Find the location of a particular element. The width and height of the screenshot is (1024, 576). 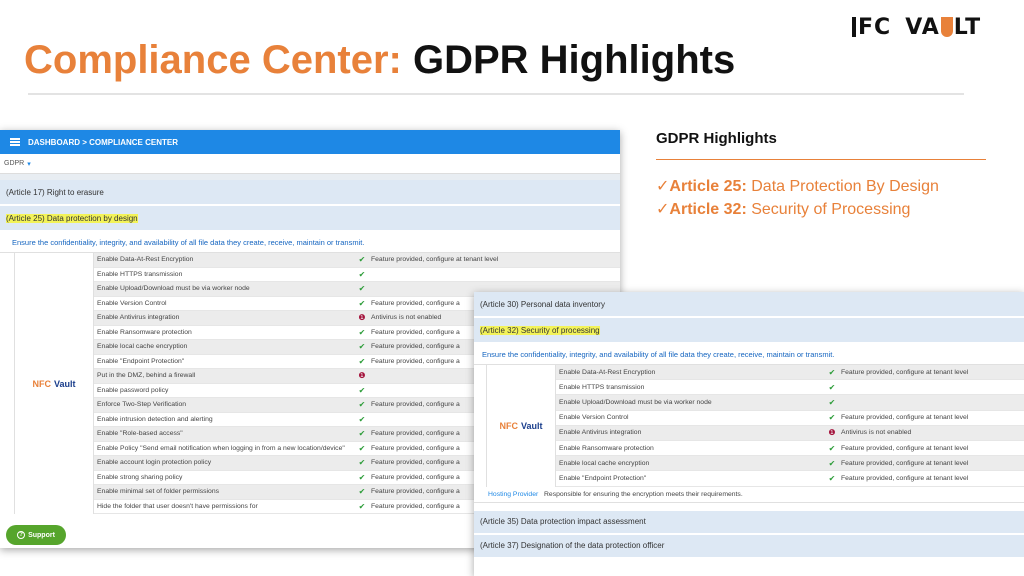

highlights-panel: GDPR Highlights is located at coordinates (821, 138).